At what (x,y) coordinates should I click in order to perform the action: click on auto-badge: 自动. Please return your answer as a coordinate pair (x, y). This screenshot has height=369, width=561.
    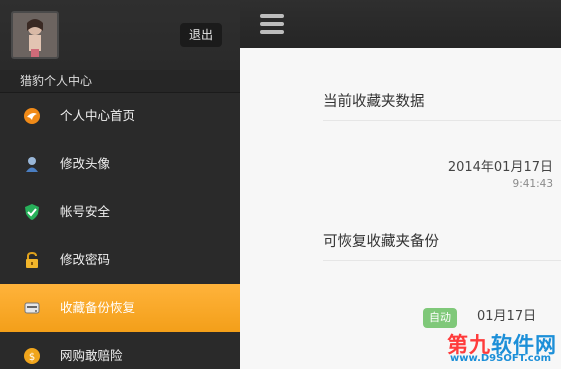
    Looking at the image, I should click on (440, 318).